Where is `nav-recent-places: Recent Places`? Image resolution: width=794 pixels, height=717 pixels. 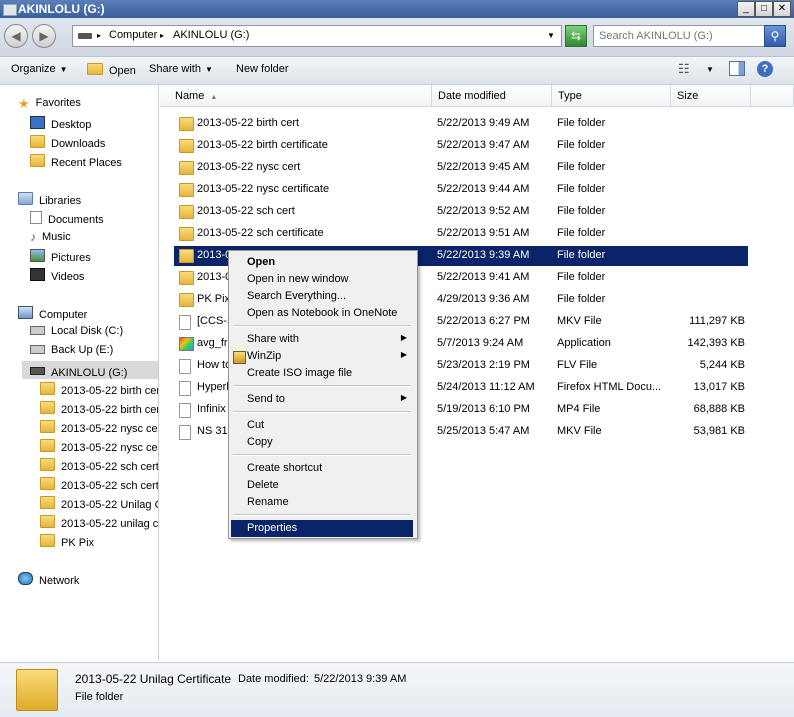
nav-recent-places: Recent Places is located at coordinates (76, 161).